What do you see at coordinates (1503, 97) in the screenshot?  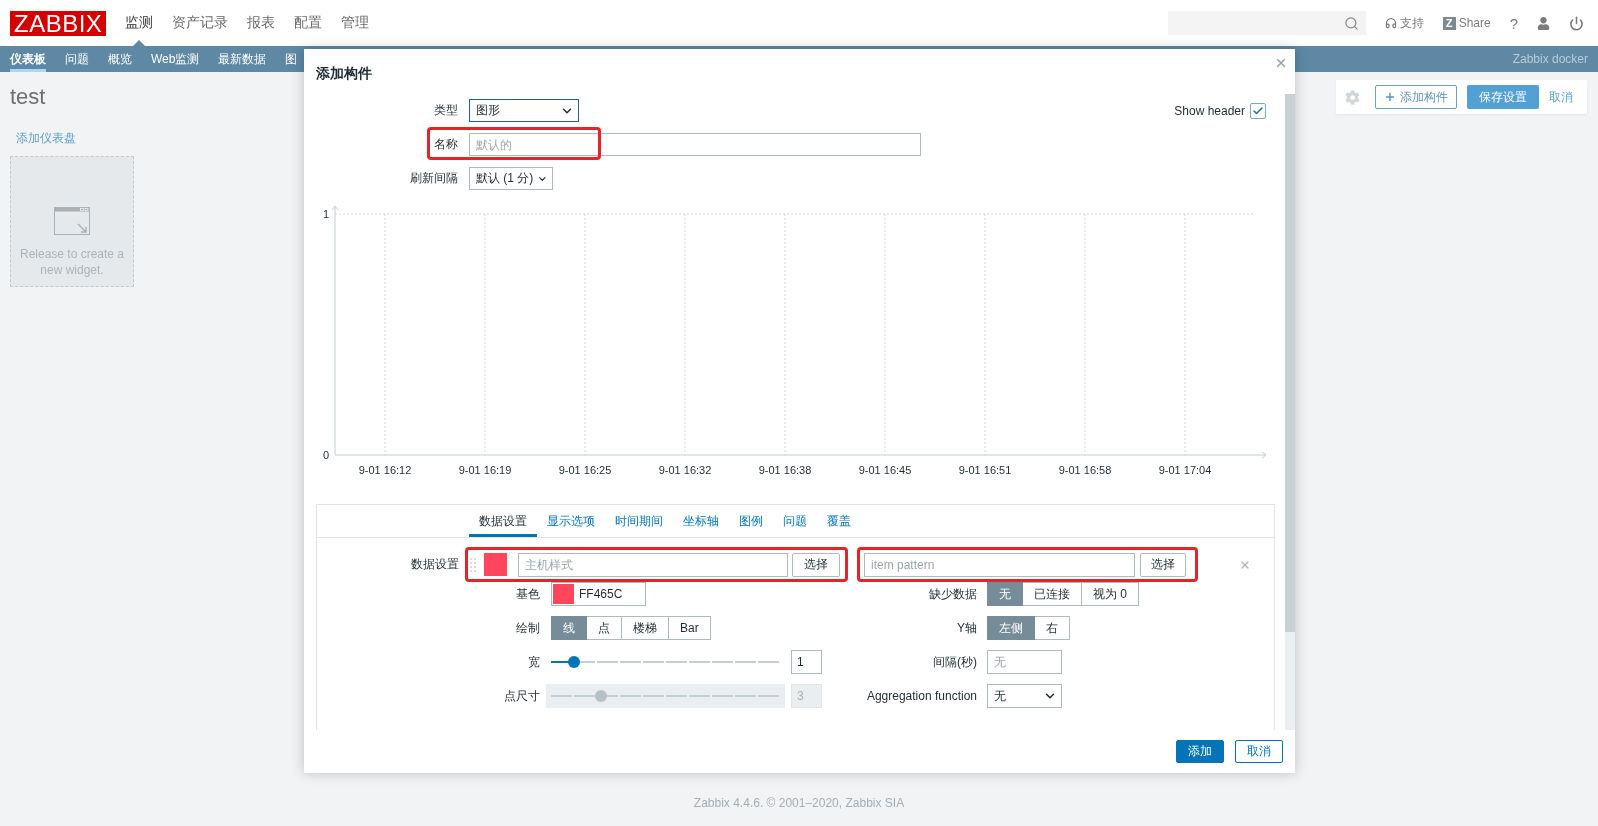 I see `save-button: 保存设置` at bounding box center [1503, 97].